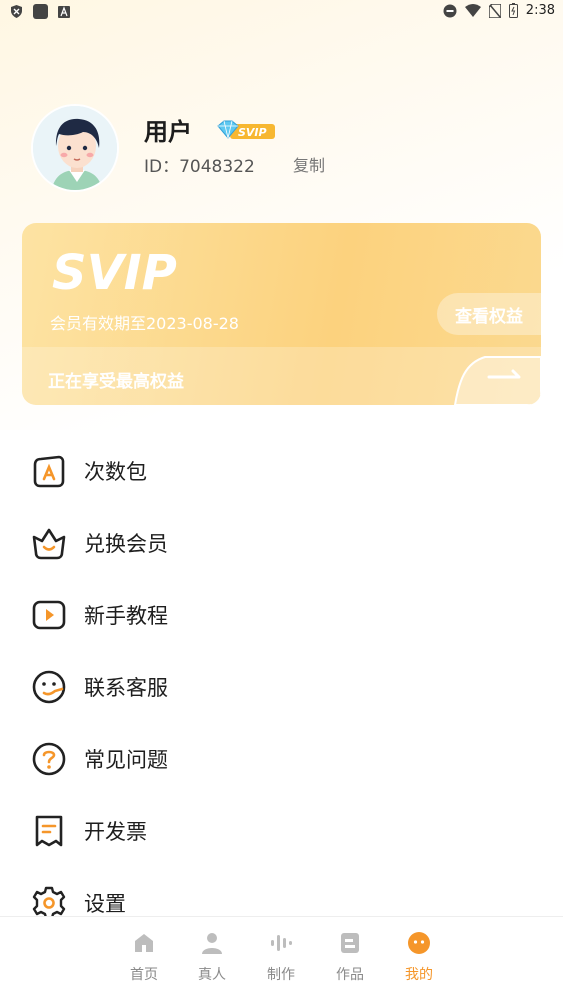 This screenshot has height=1002, width=563. I want to click on nav-mine: 我的, so click(419, 957).